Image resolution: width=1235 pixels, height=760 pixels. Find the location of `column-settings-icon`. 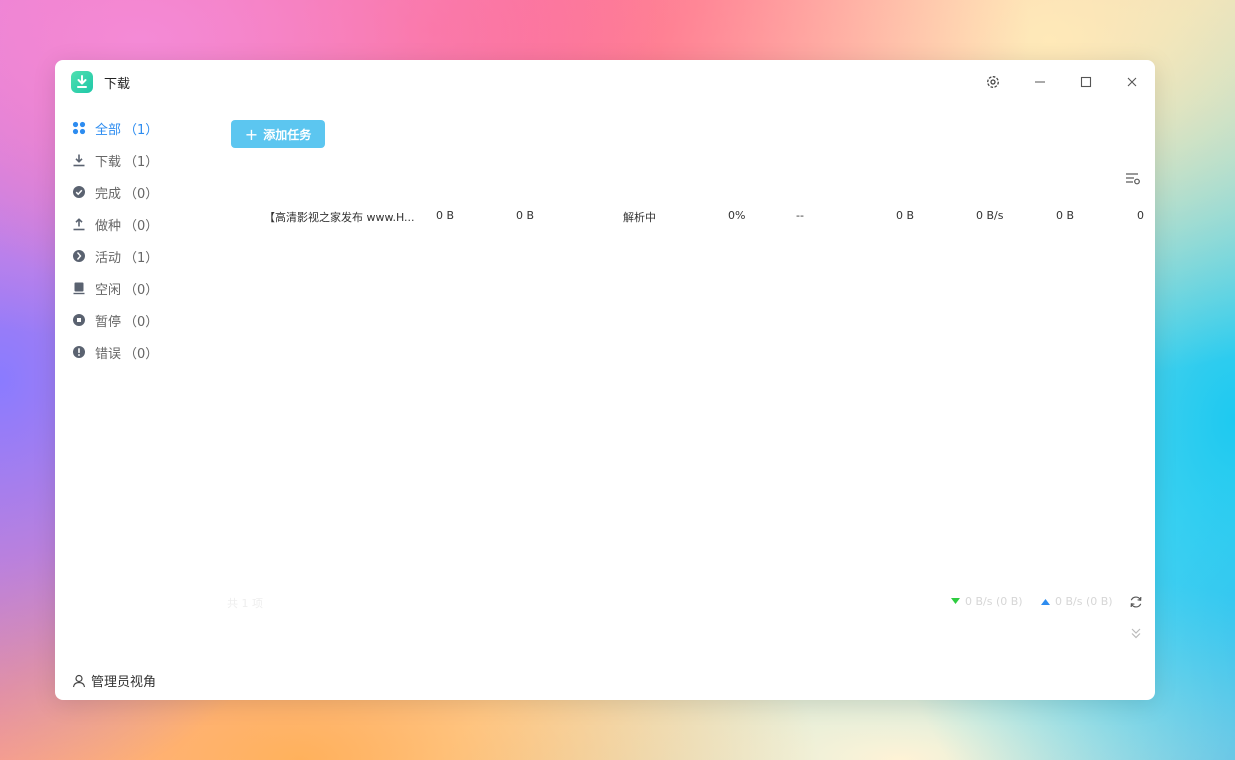

column-settings-icon is located at coordinates (1133, 179).